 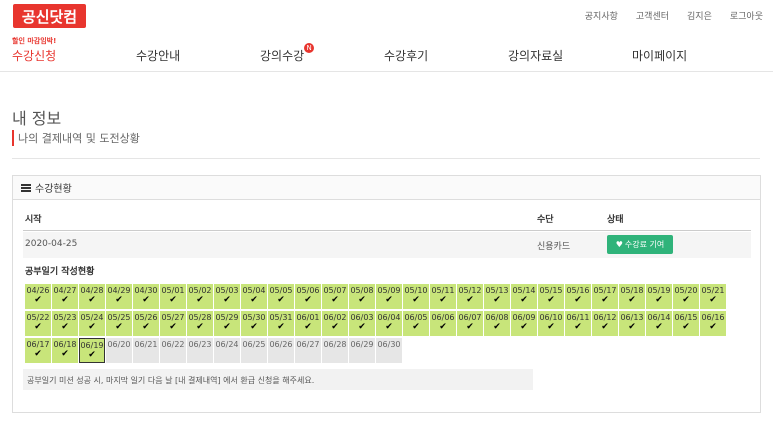 What do you see at coordinates (386, 15) in the screenshot?
I see `top-bar: 공신닷컴 공지사항 고객센터 김지은 로그아웃` at bounding box center [386, 15].